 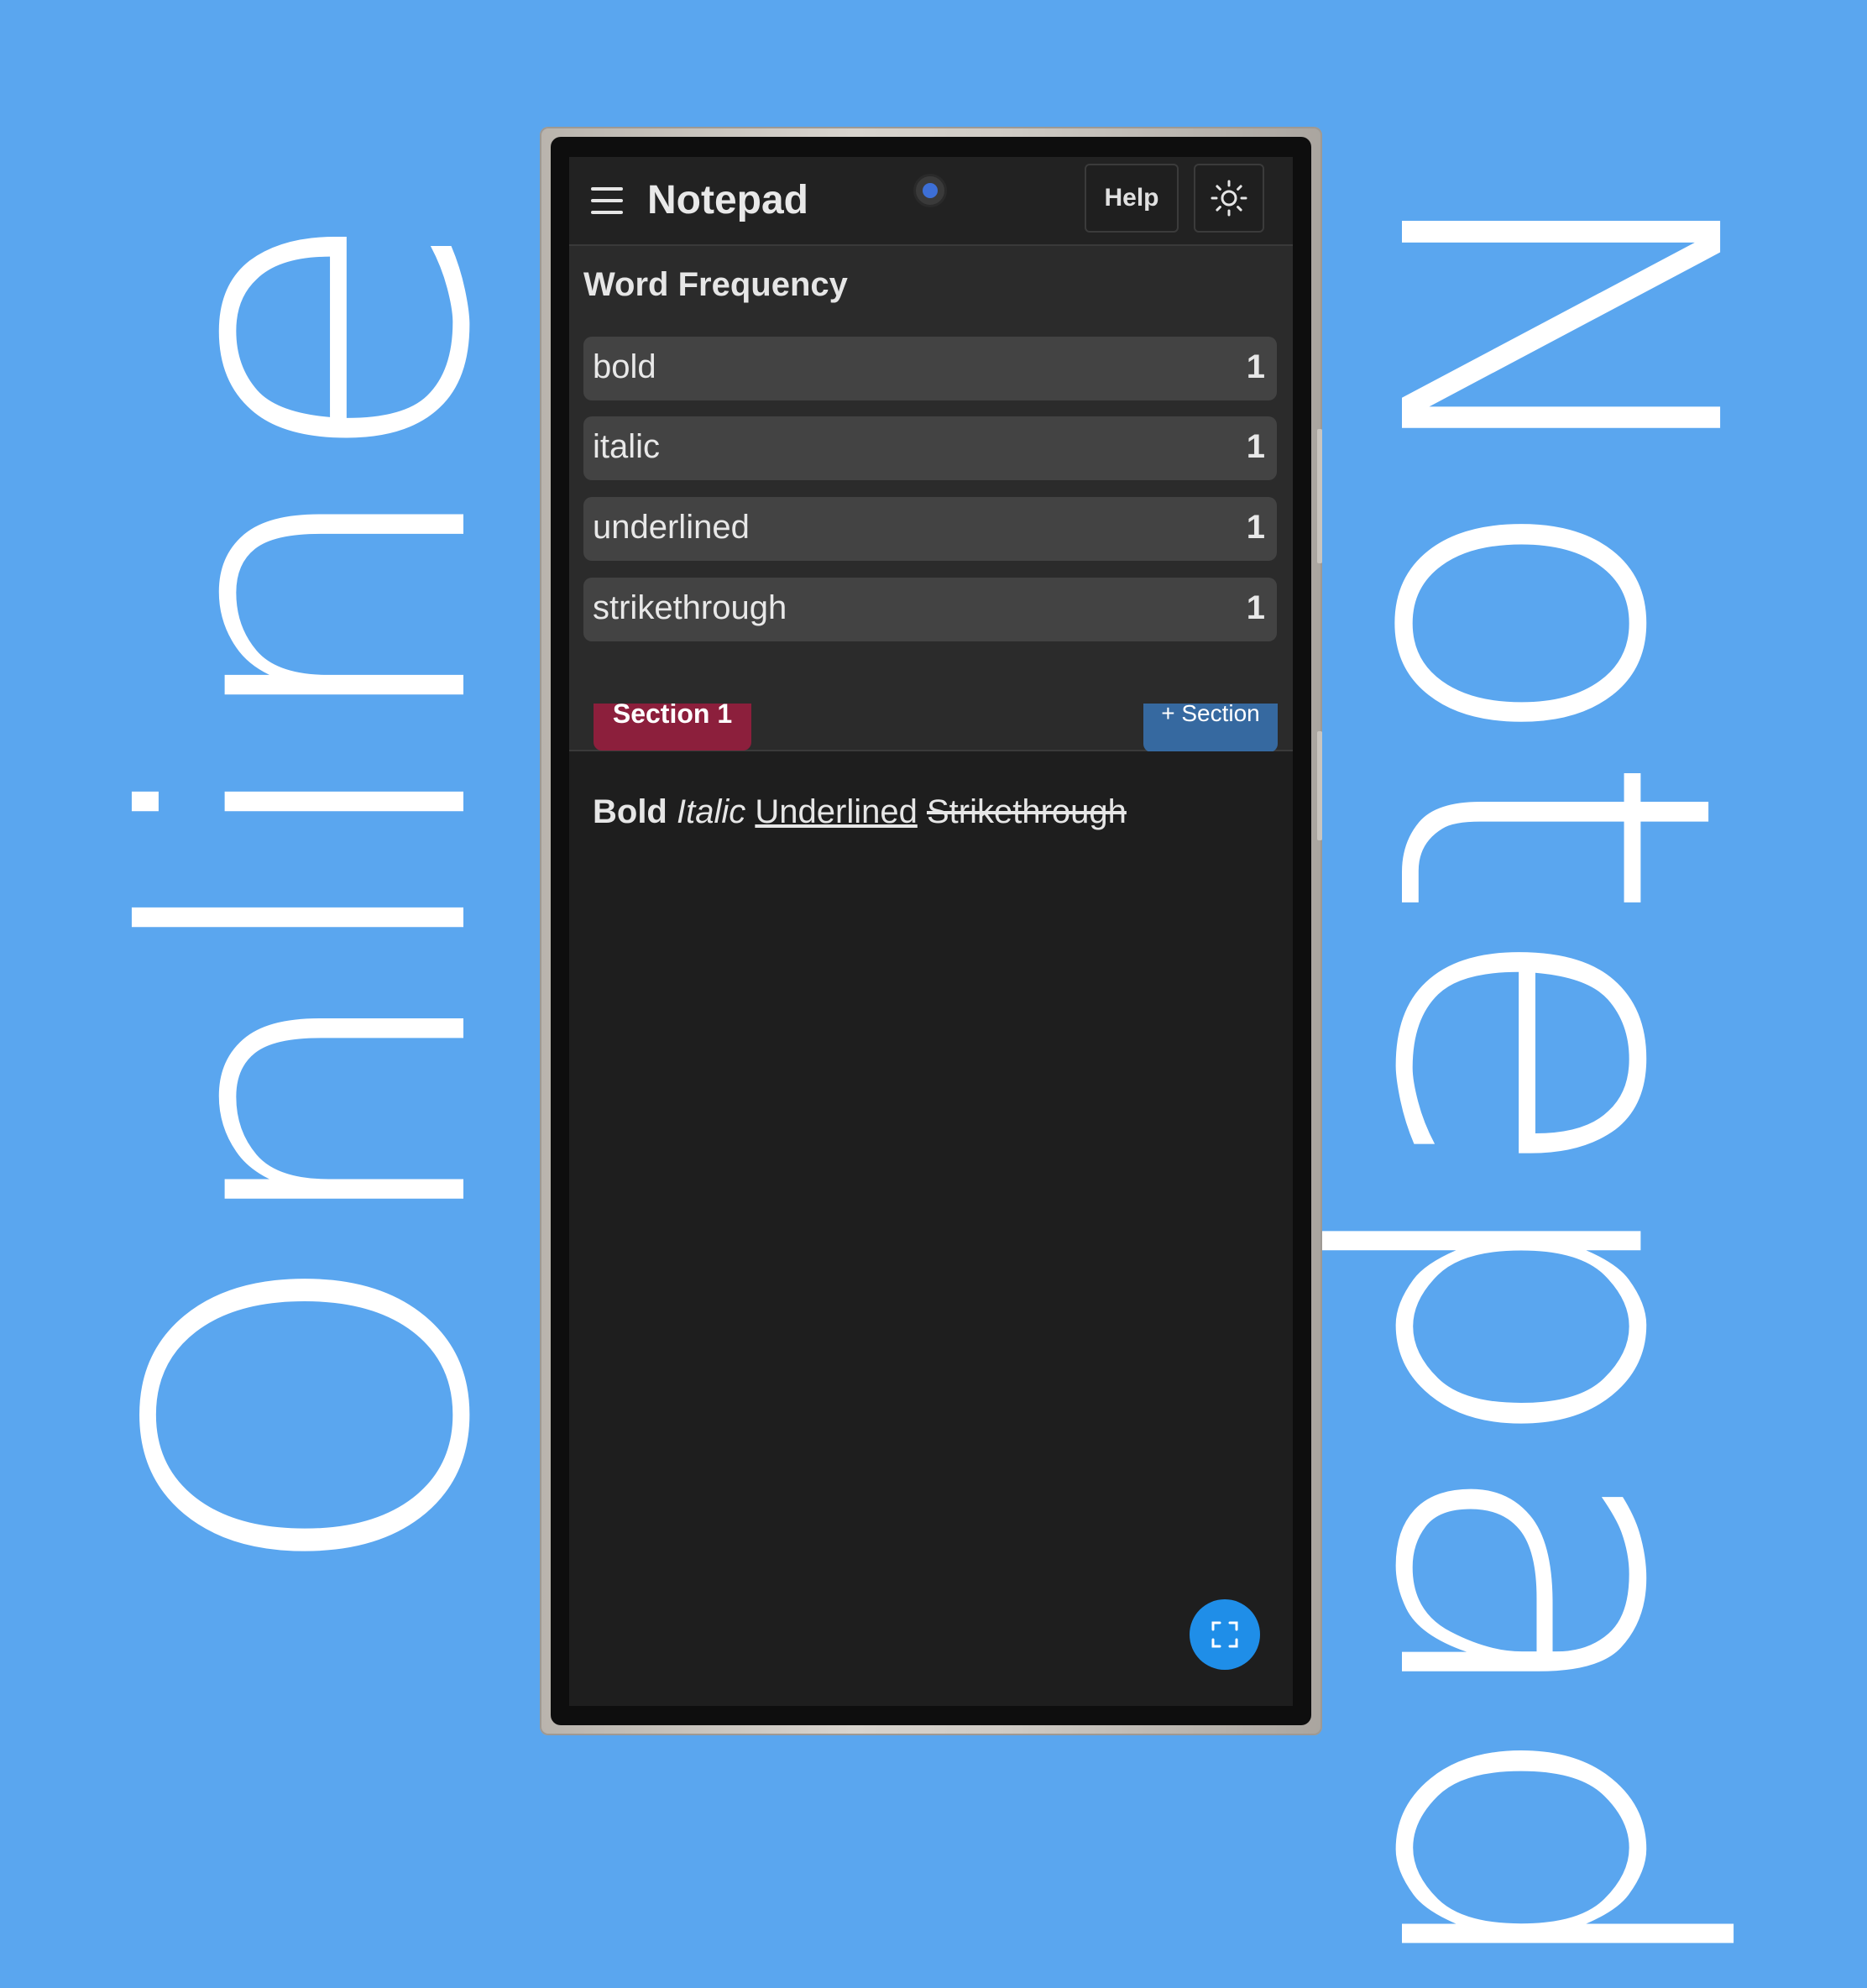 What do you see at coordinates (836, 811) in the screenshot?
I see `editor-underlined-text: Underlined` at bounding box center [836, 811].